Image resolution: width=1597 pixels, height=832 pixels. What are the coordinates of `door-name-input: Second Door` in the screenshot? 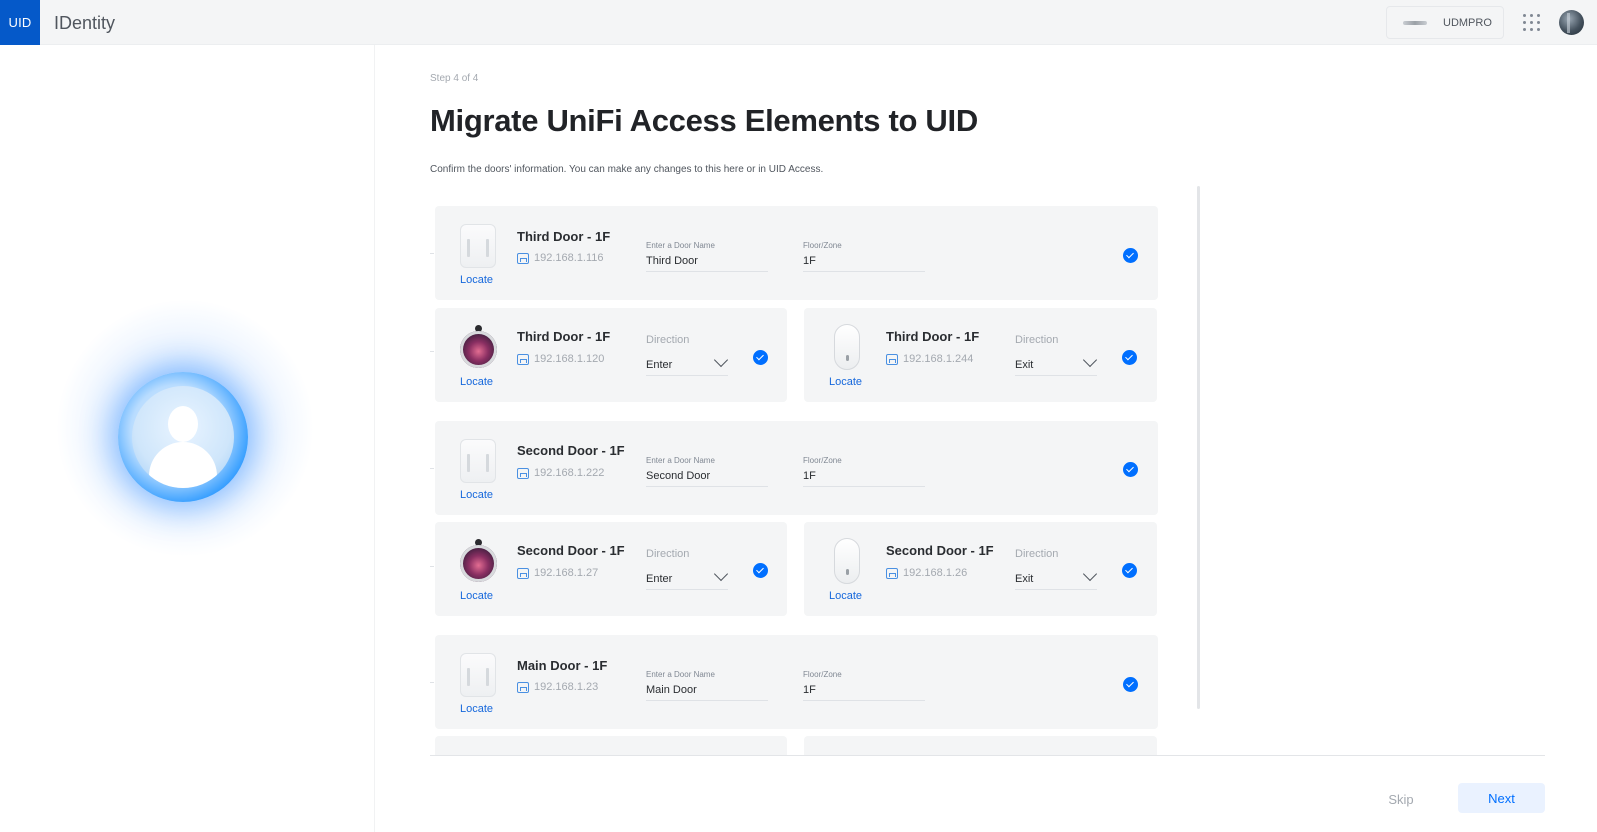 It's located at (707, 478).